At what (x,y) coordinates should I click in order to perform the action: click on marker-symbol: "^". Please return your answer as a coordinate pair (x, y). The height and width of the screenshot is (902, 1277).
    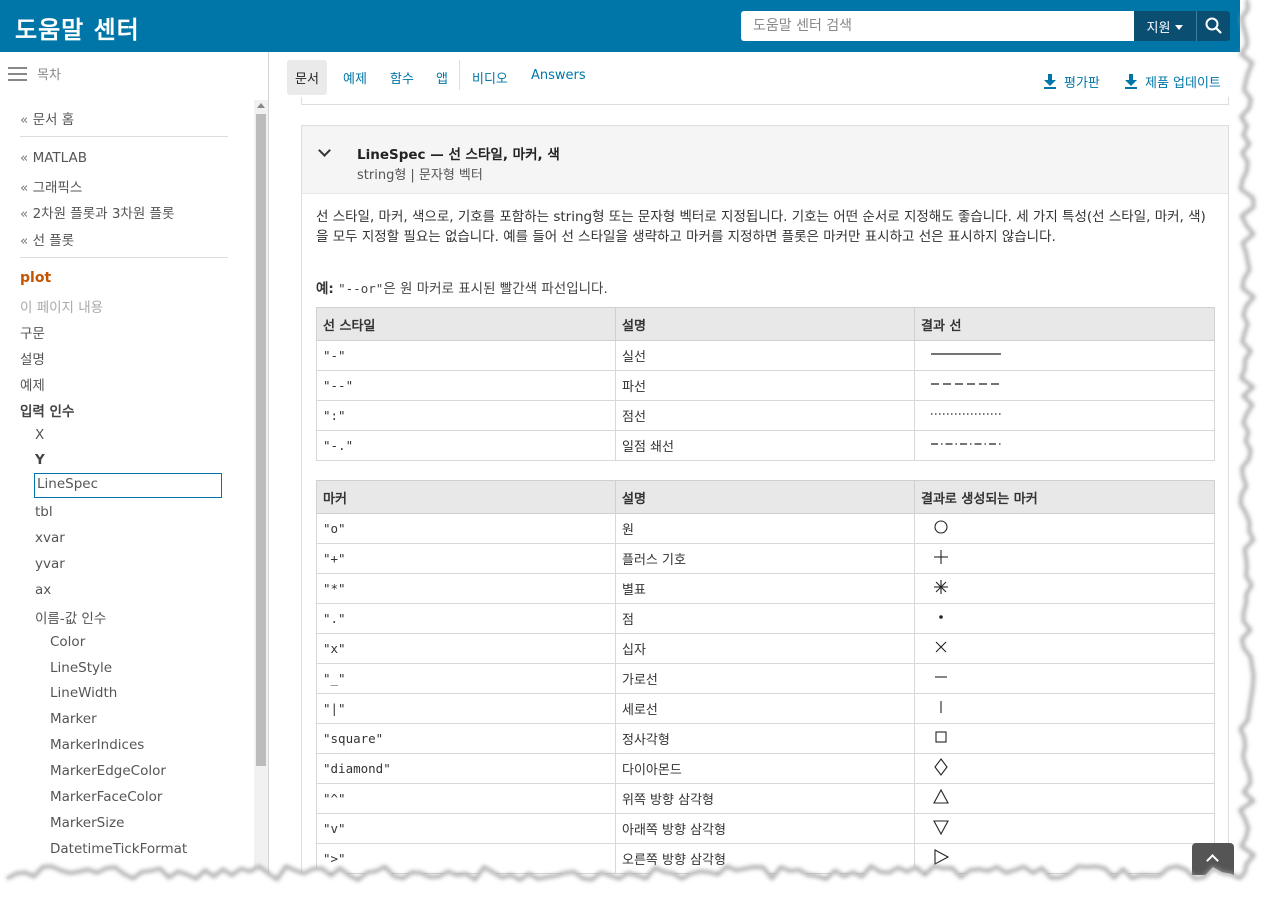
    Looking at the image, I should click on (466, 798).